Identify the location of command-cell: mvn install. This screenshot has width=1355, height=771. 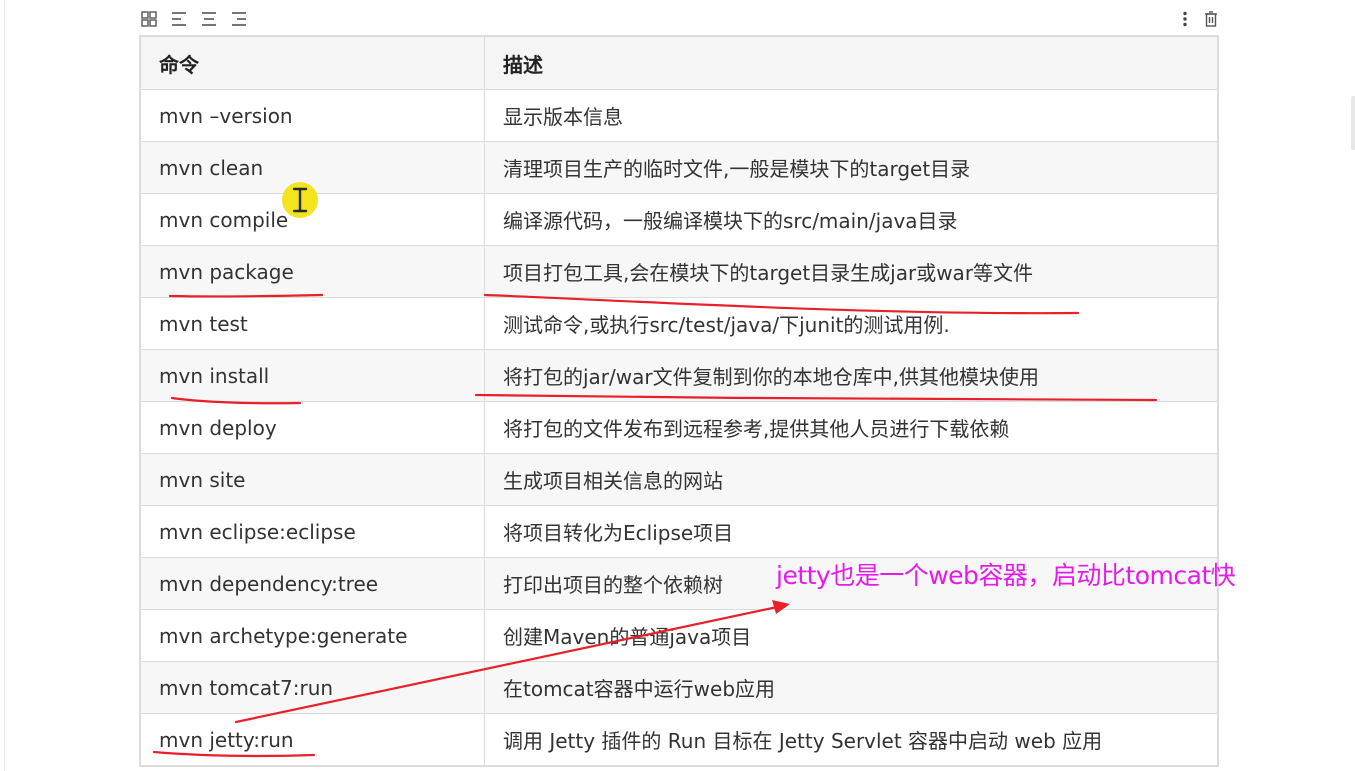
(312, 375).